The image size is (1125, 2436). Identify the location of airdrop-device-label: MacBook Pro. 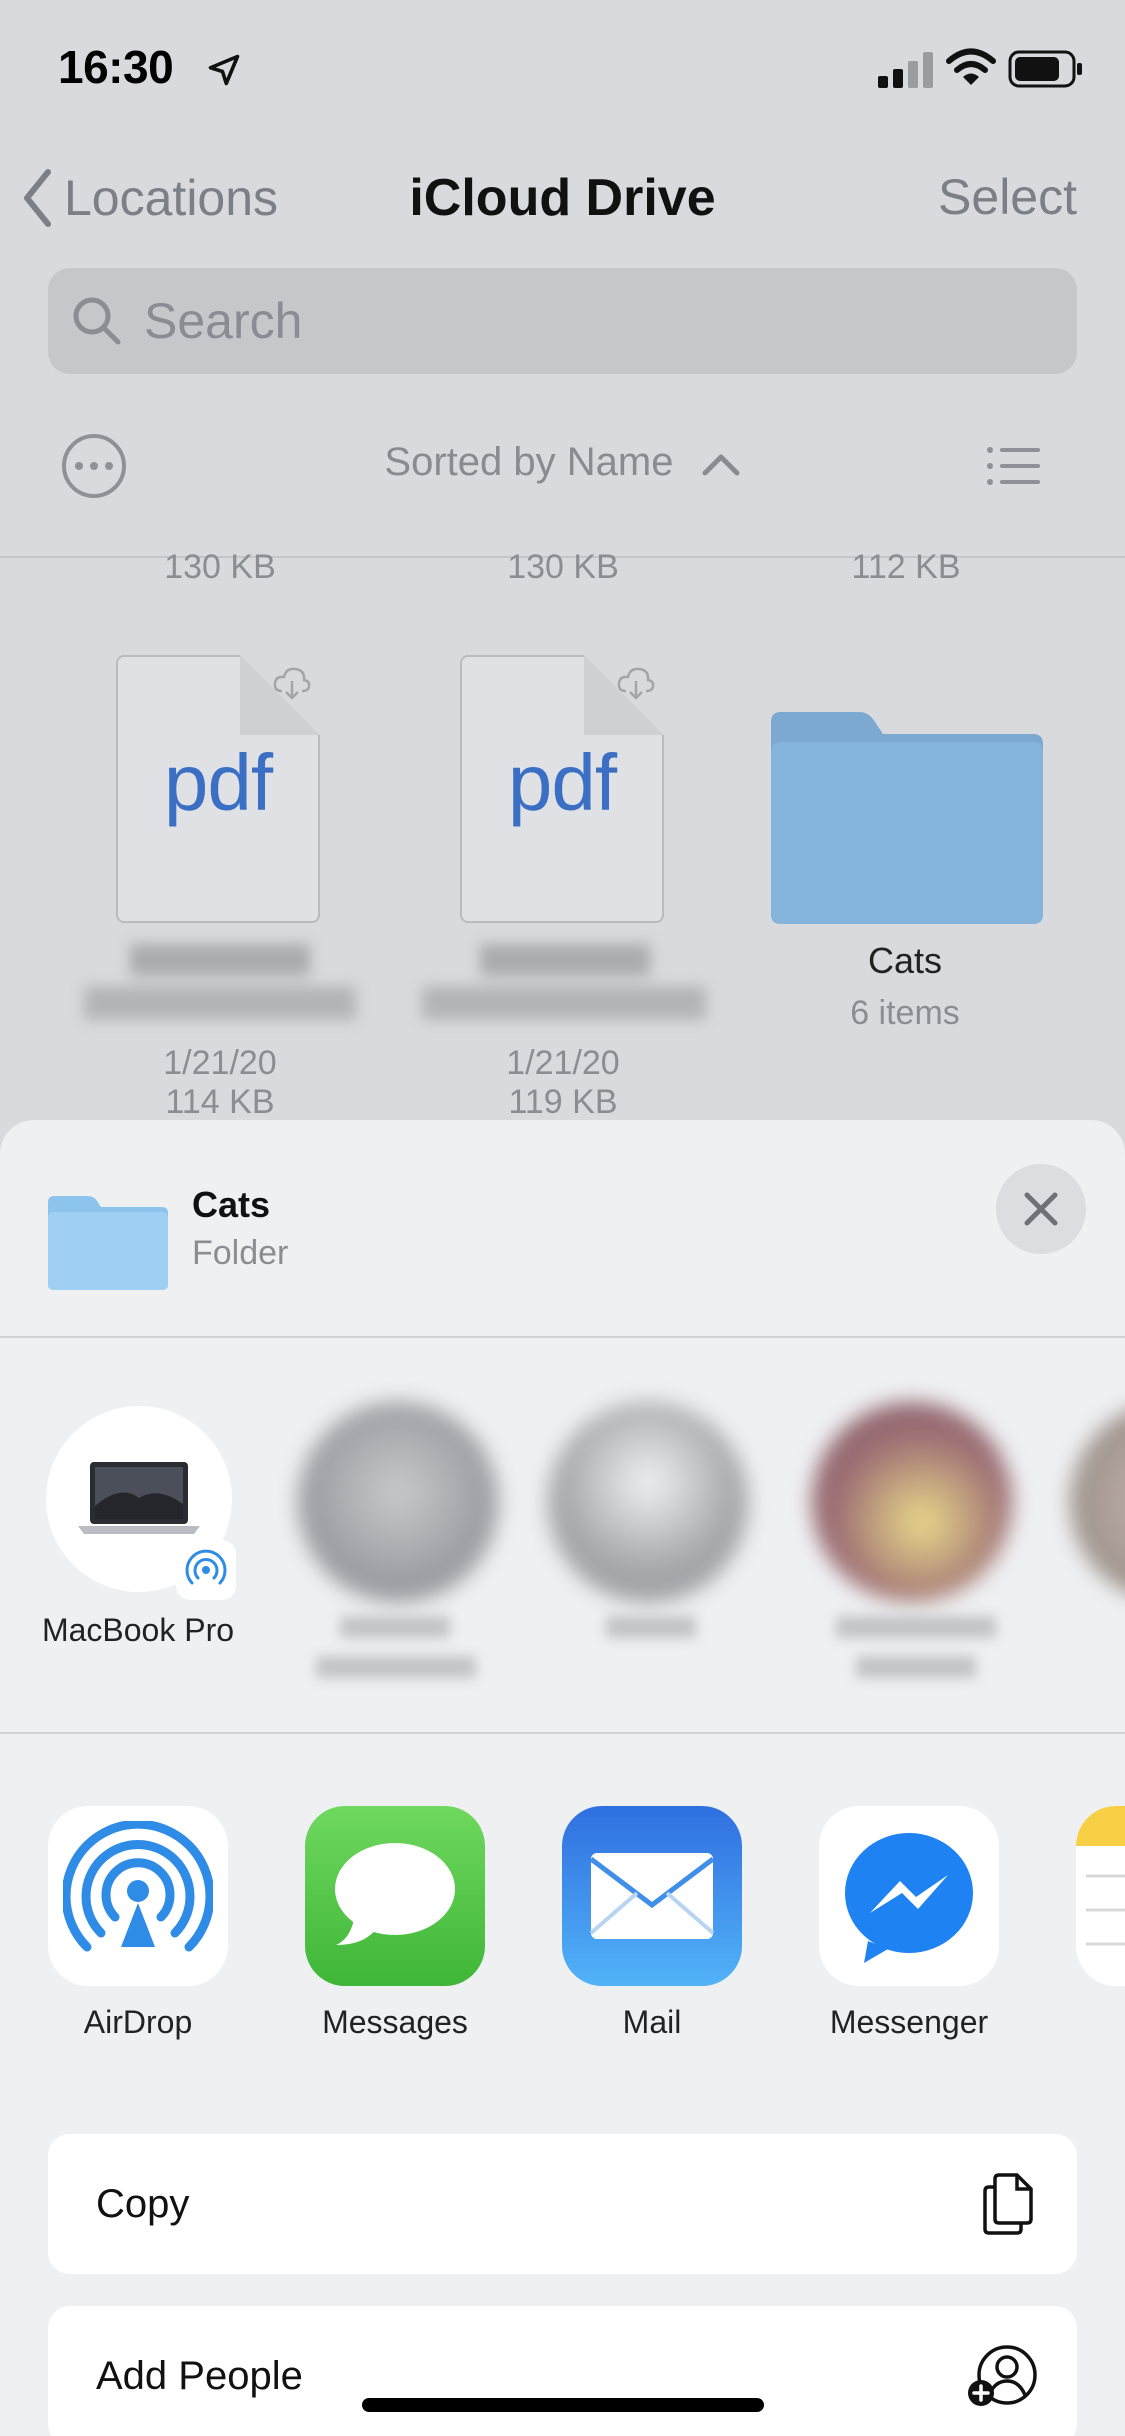
(138, 1630).